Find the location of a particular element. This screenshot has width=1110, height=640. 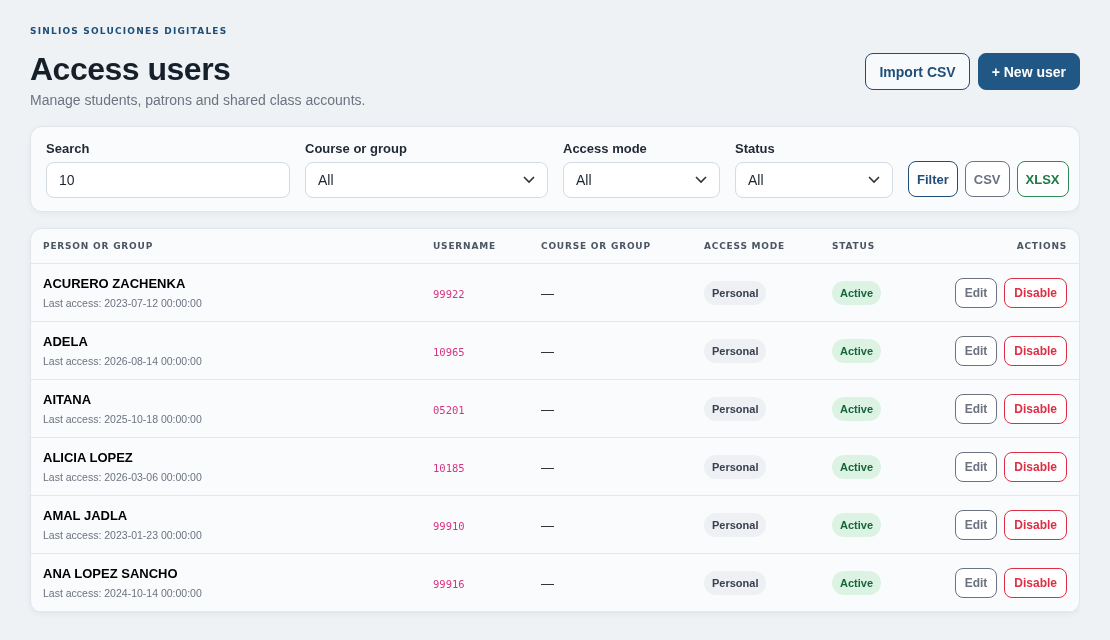

person-name: AMAL JADLA is located at coordinates (86, 516).